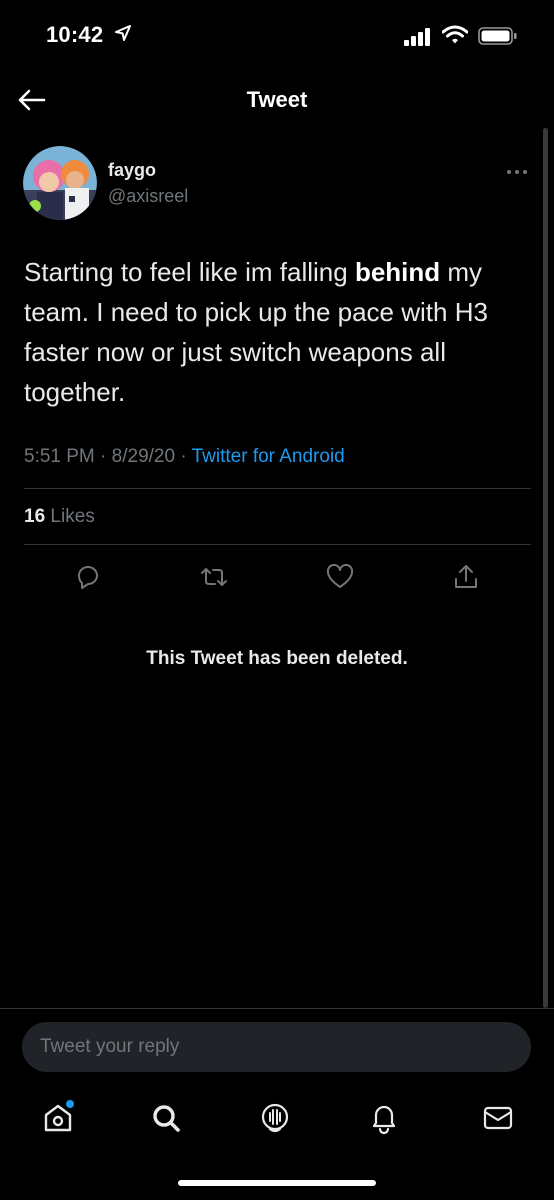 The height and width of the screenshot is (1200, 554). What do you see at coordinates (277, 36) in the screenshot?
I see `status-bar: 10:42` at bounding box center [277, 36].